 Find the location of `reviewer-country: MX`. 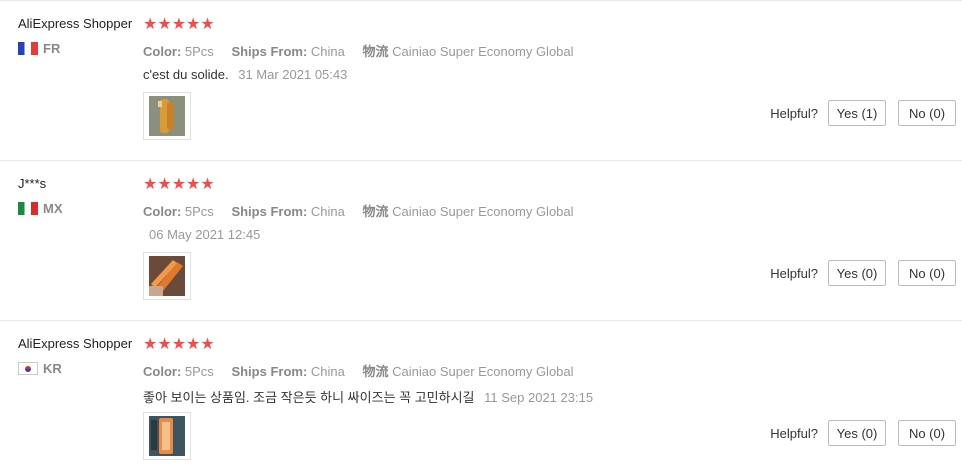

reviewer-country: MX is located at coordinates (40, 208).